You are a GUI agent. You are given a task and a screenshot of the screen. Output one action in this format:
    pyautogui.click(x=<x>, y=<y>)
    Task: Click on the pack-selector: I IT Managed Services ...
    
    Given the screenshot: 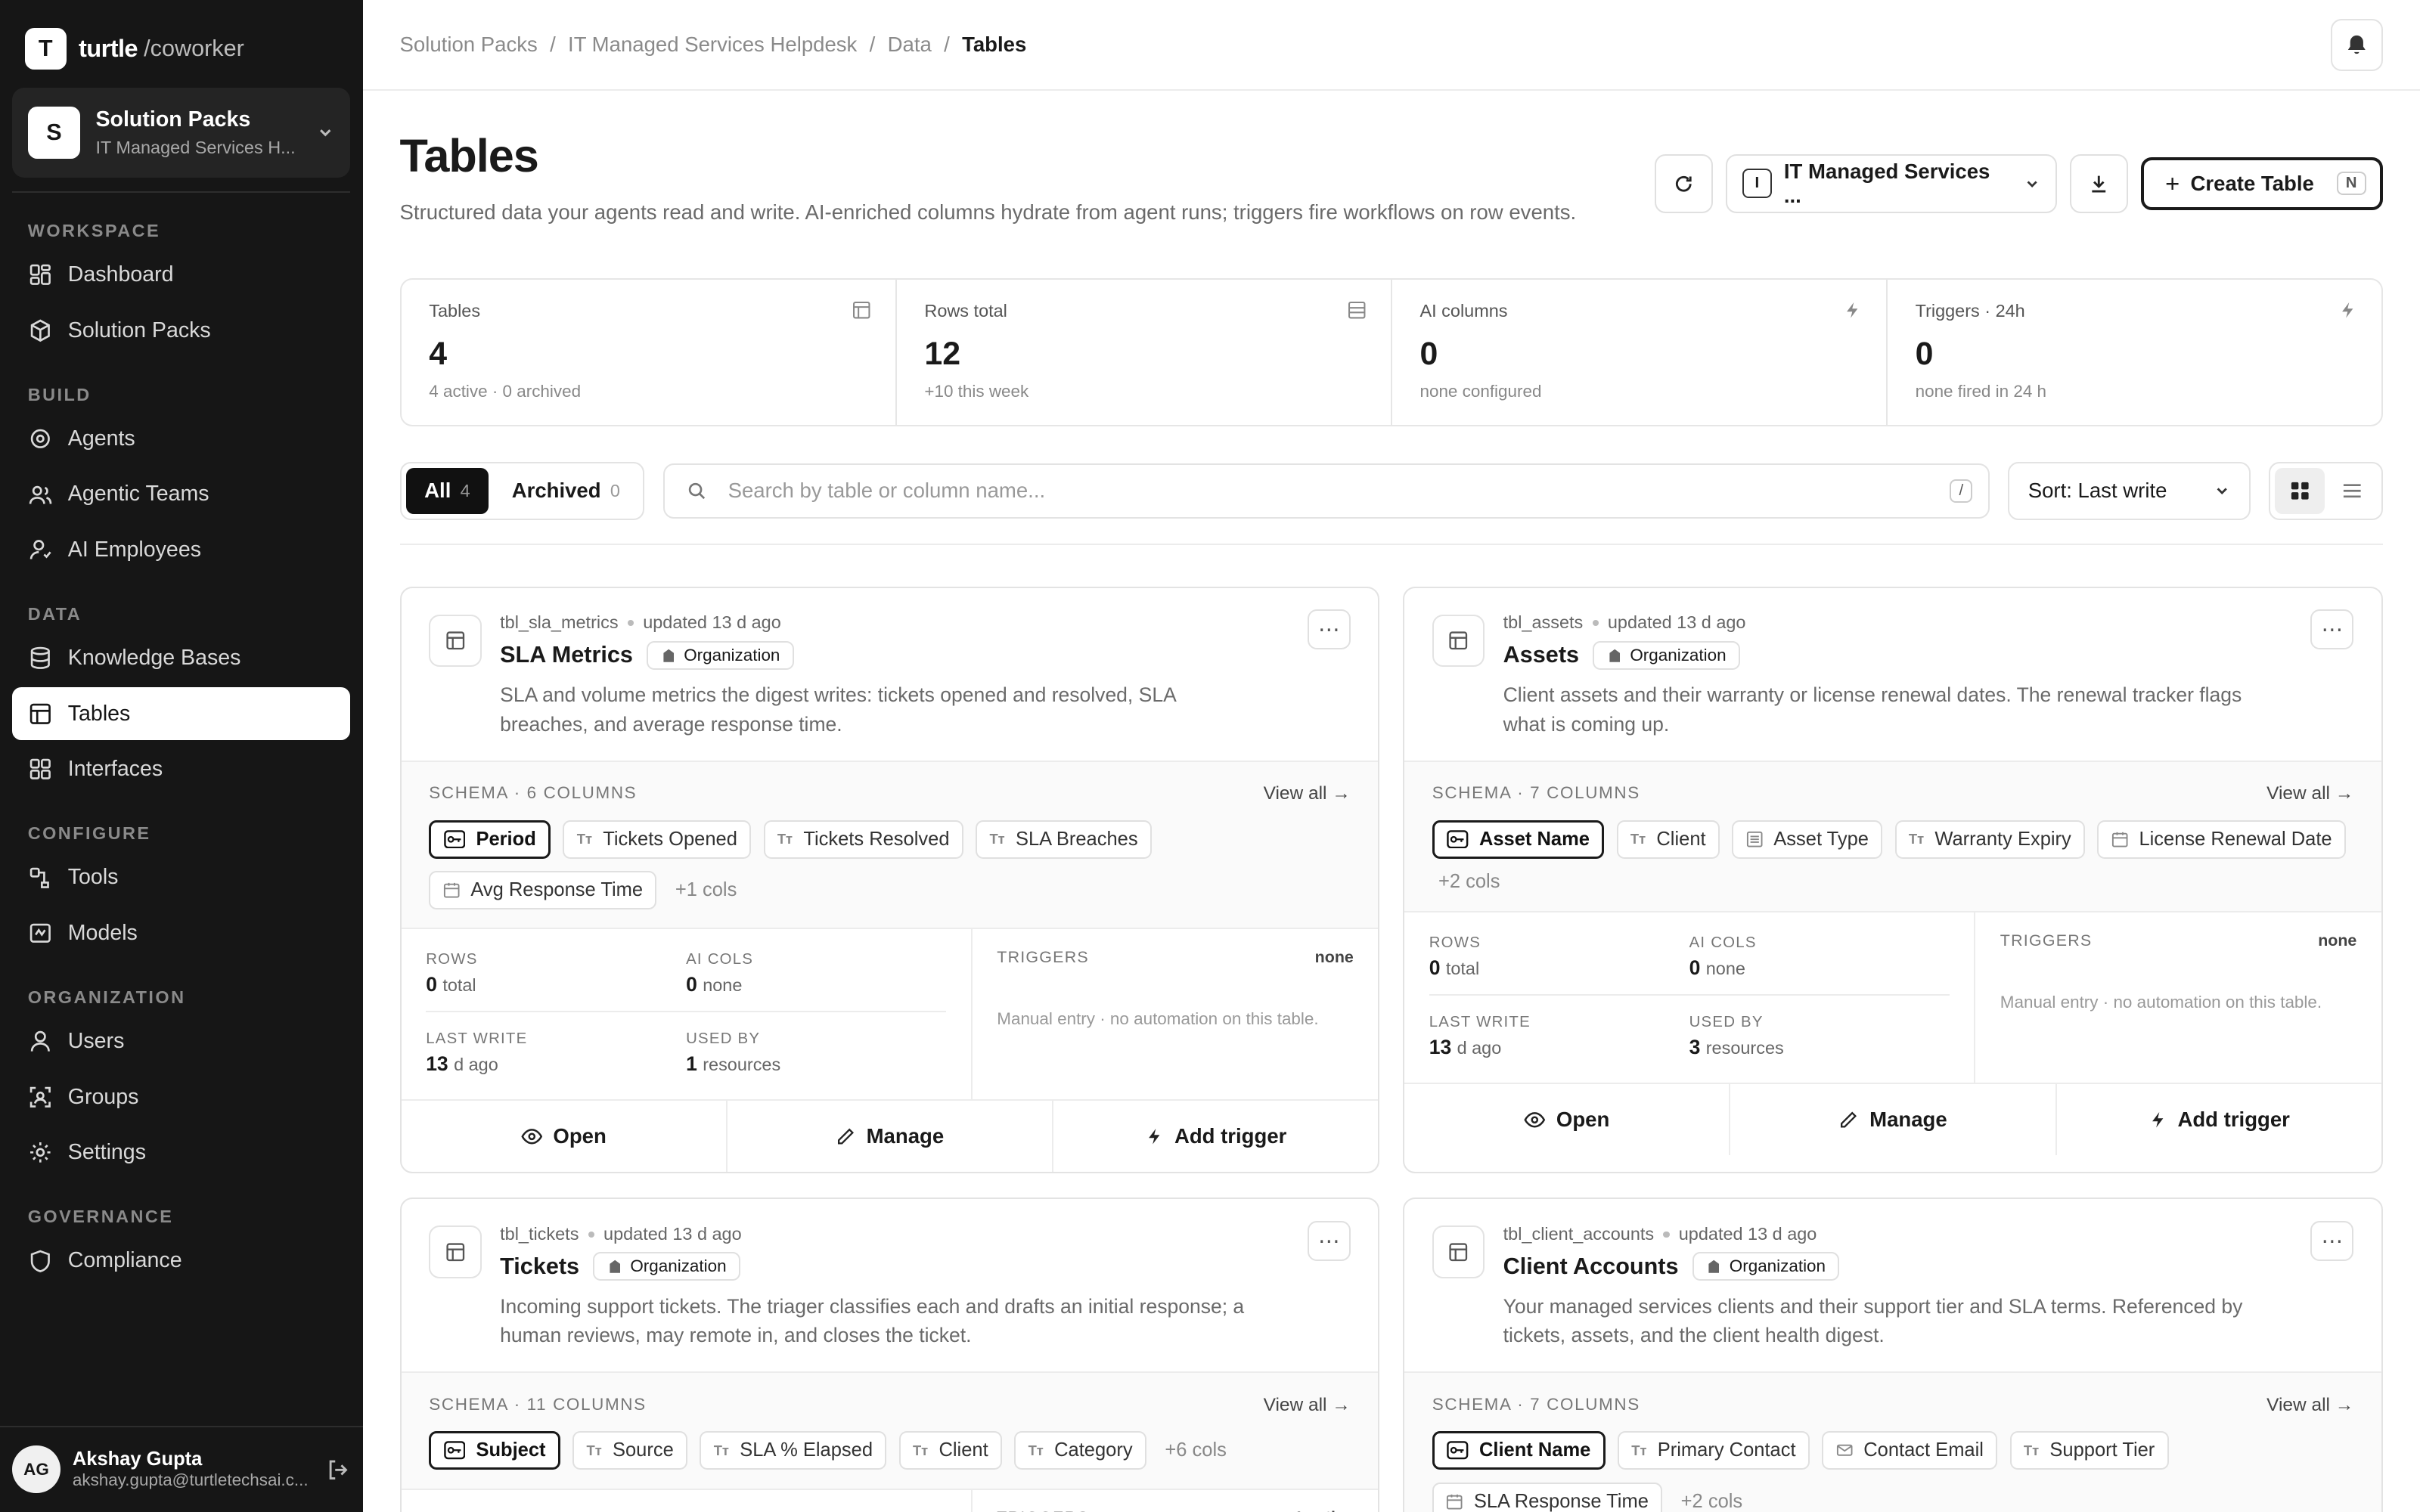 What is the action you would take?
    pyautogui.click(x=1892, y=183)
    